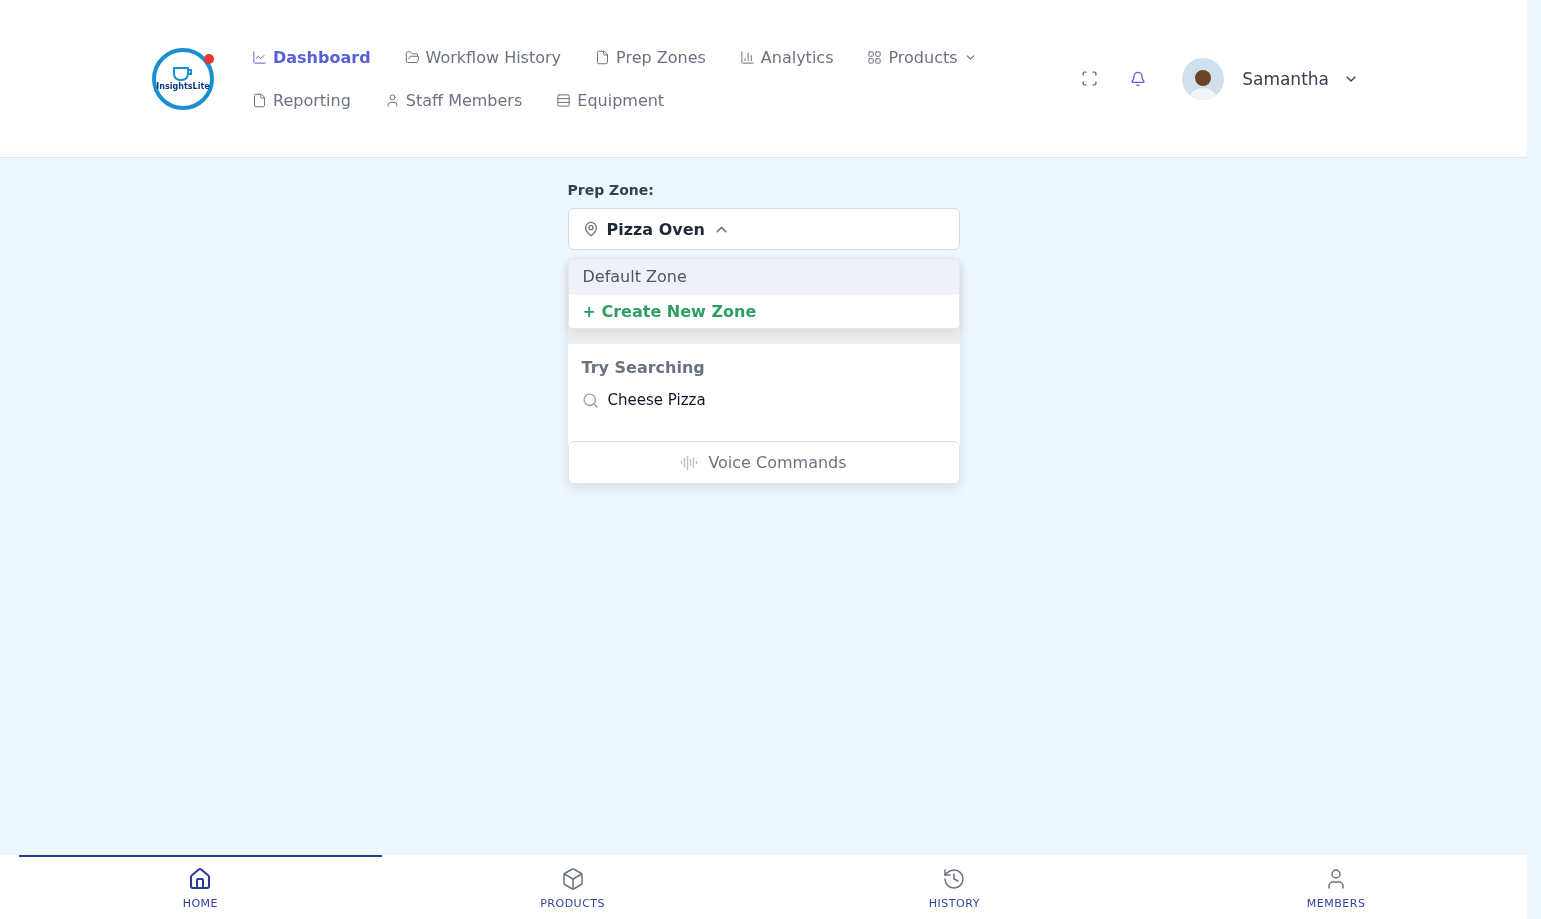  What do you see at coordinates (1300, 78) in the screenshot?
I see `user-menu: Samantha` at bounding box center [1300, 78].